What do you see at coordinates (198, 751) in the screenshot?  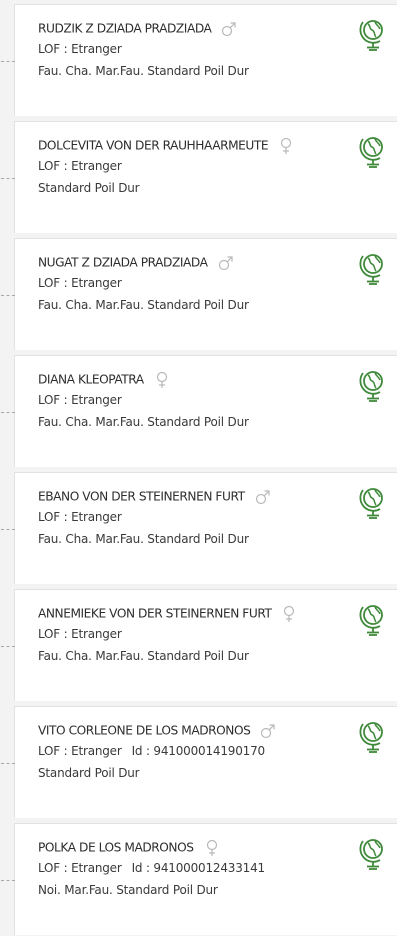 I see `id-text: Id : 941000014190170` at bounding box center [198, 751].